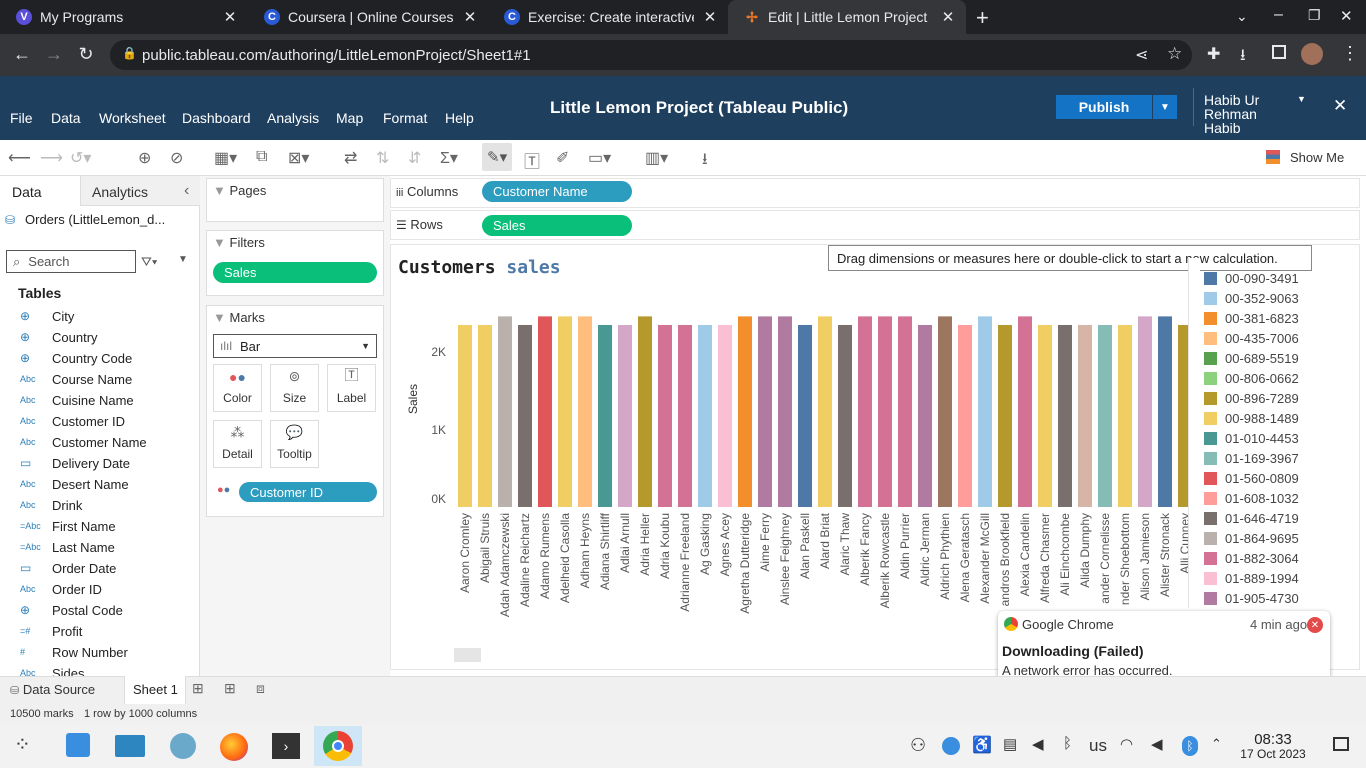  What do you see at coordinates (1251, 338) in the screenshot?
I see `legend-item: 00-435-7006` at bounding box center [1251, 338].